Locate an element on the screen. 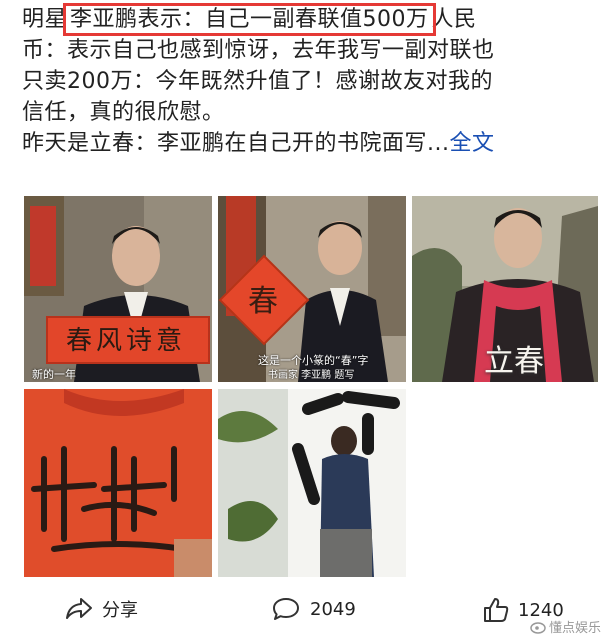  post-line-2: 币：表示自己也感到惊讶，去年我写一副对联也 is located at coordinates (258, 50).